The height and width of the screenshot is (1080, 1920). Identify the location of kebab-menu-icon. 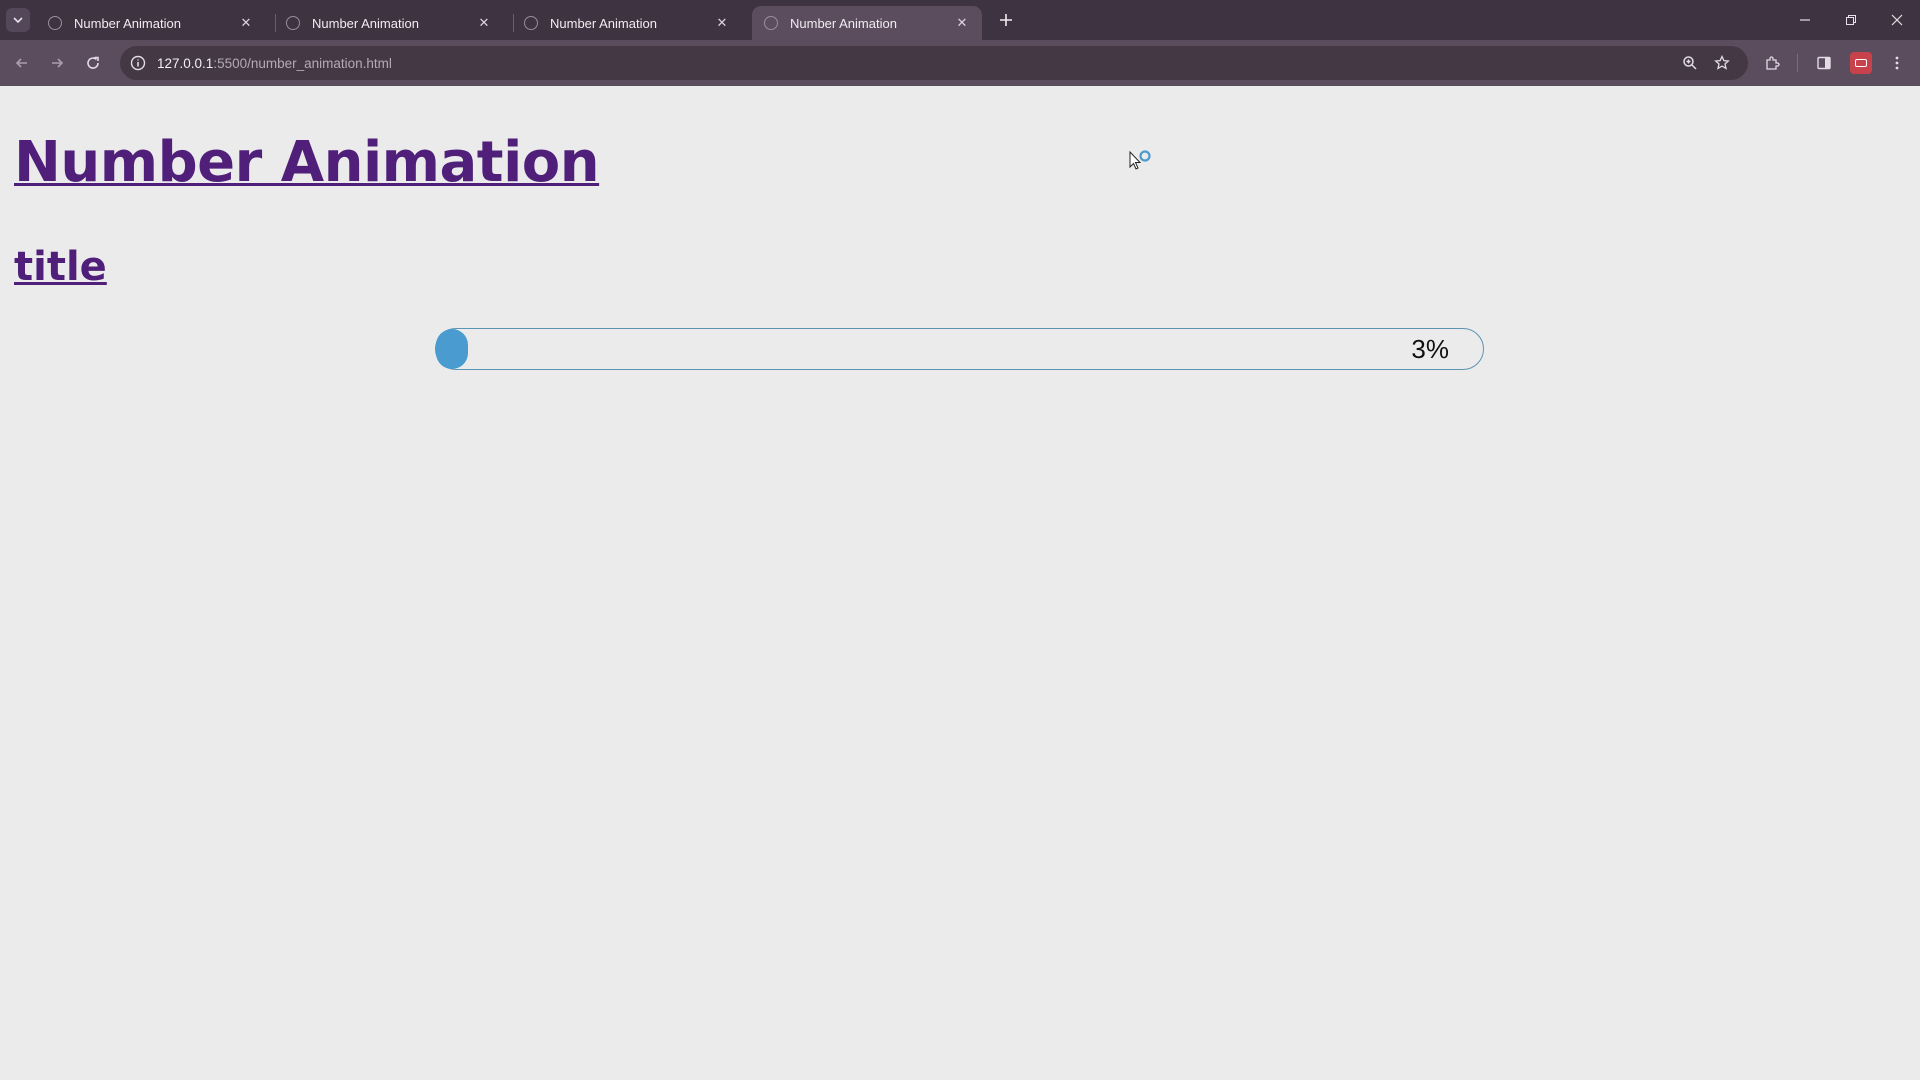
(1897, 63).